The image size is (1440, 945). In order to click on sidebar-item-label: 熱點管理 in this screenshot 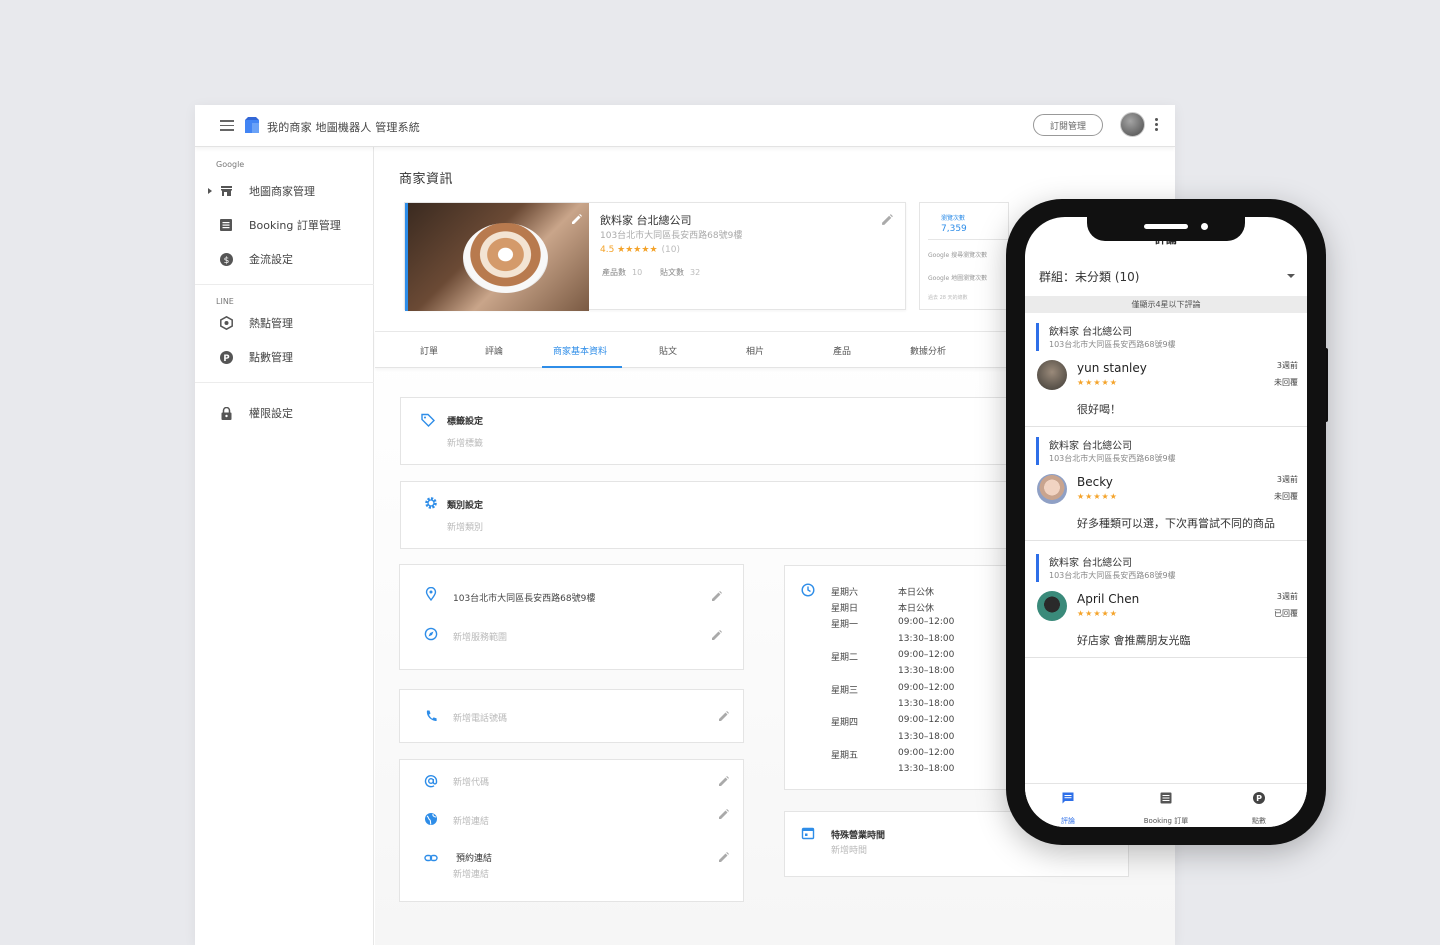, I will do `click(271, 323)`.